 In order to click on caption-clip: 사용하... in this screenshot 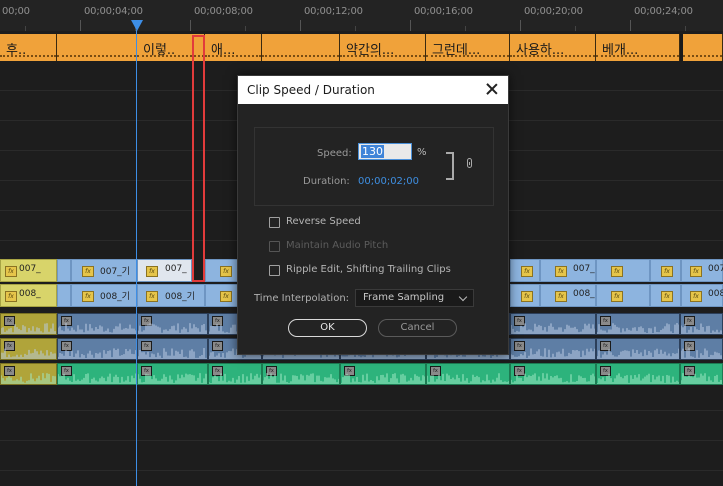, I will do `click(553, 47)`.